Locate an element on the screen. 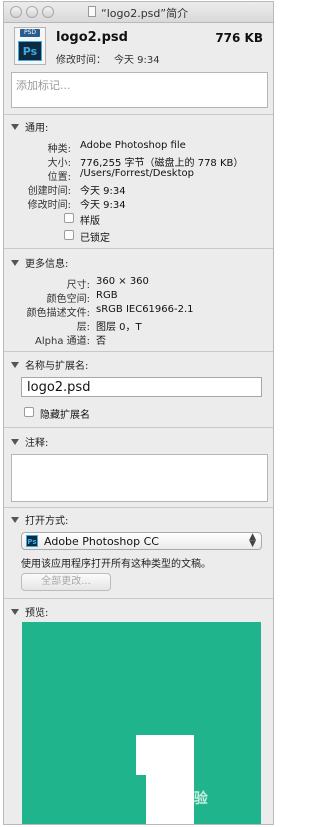 The height and width of the screenshot is (827, 320). stationery-checkbox is located at coordinates (69, 218).